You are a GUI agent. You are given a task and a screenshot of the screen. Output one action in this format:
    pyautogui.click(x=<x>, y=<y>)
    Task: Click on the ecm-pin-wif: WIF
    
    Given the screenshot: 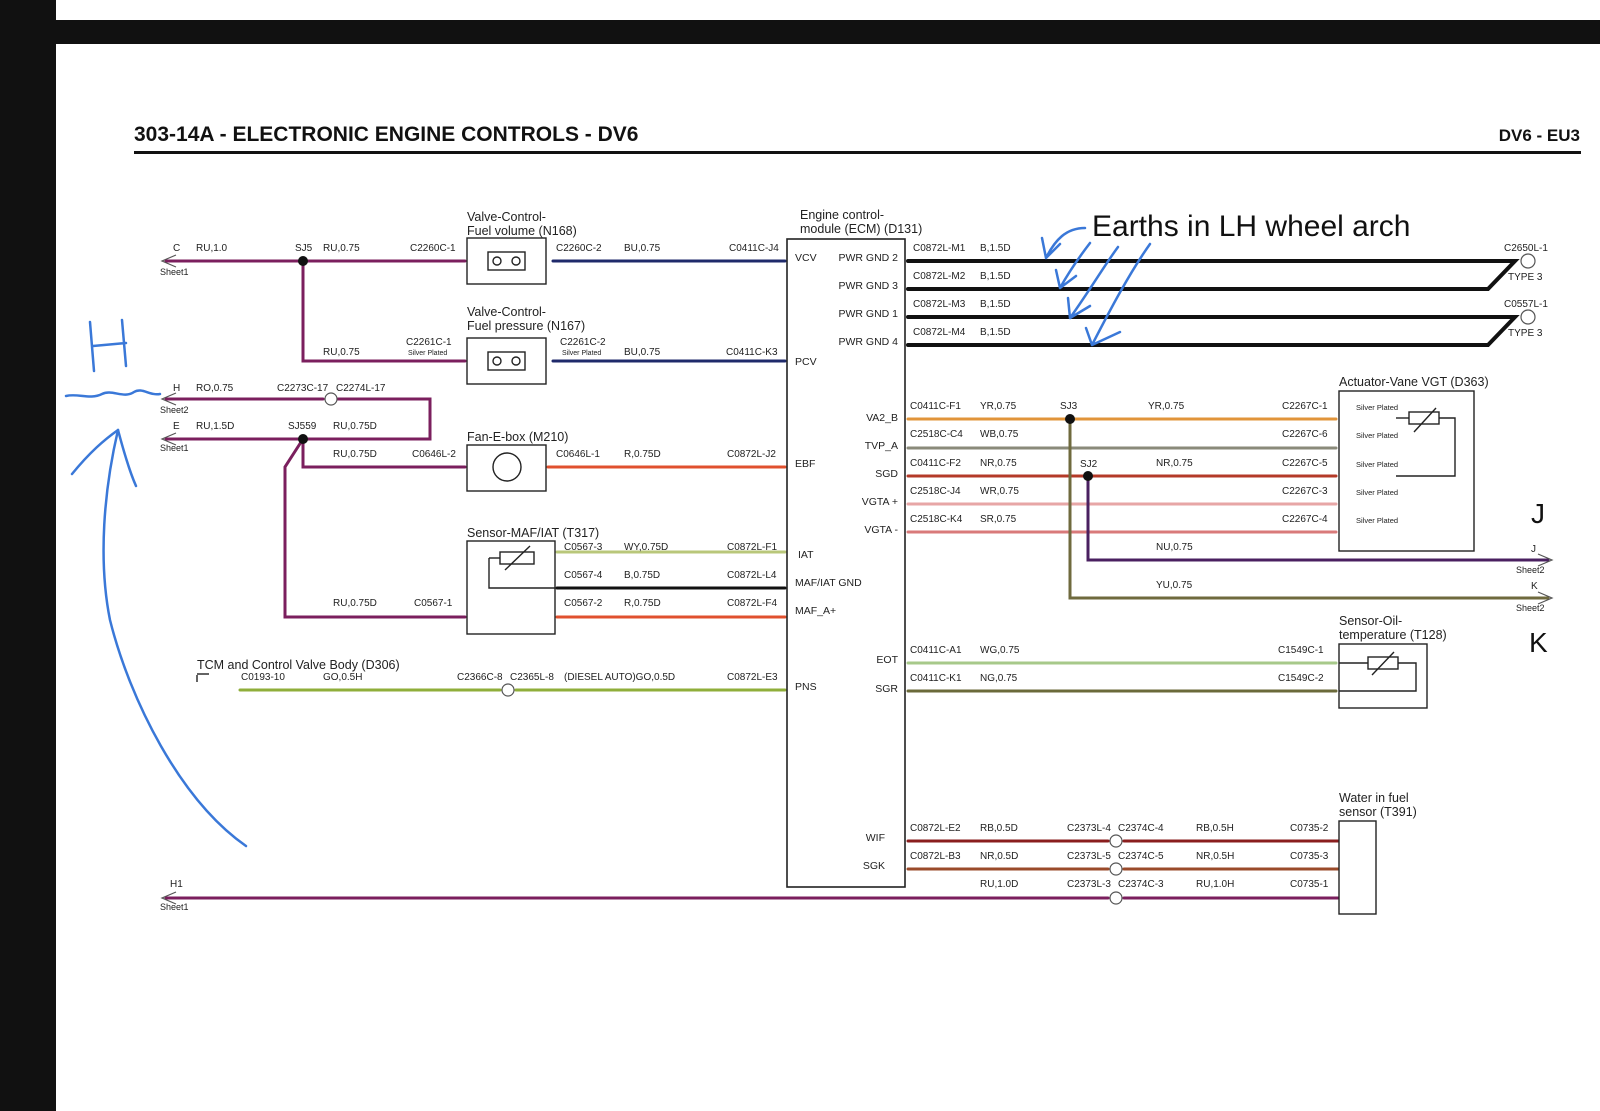 What is the action you would take?
    pyautogui.click(x=875, y=838)
    